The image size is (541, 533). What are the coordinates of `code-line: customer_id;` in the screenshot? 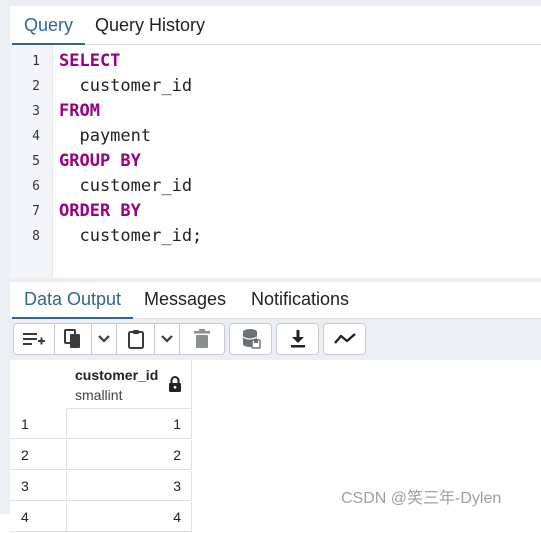 It's located at (131, 236).